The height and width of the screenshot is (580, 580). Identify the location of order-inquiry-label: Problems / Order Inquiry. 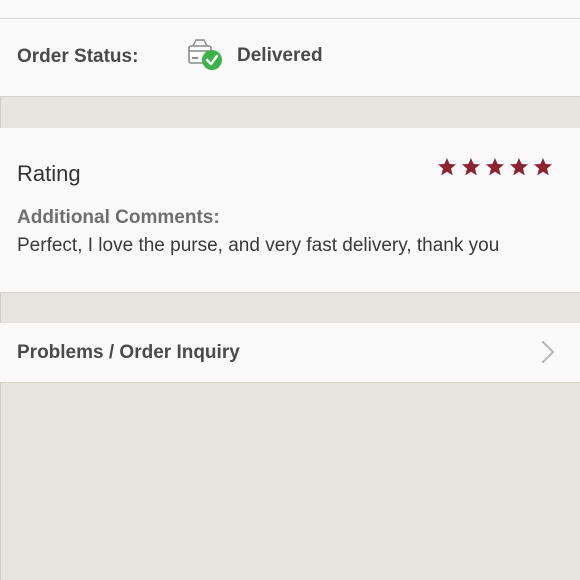
(128, 352).